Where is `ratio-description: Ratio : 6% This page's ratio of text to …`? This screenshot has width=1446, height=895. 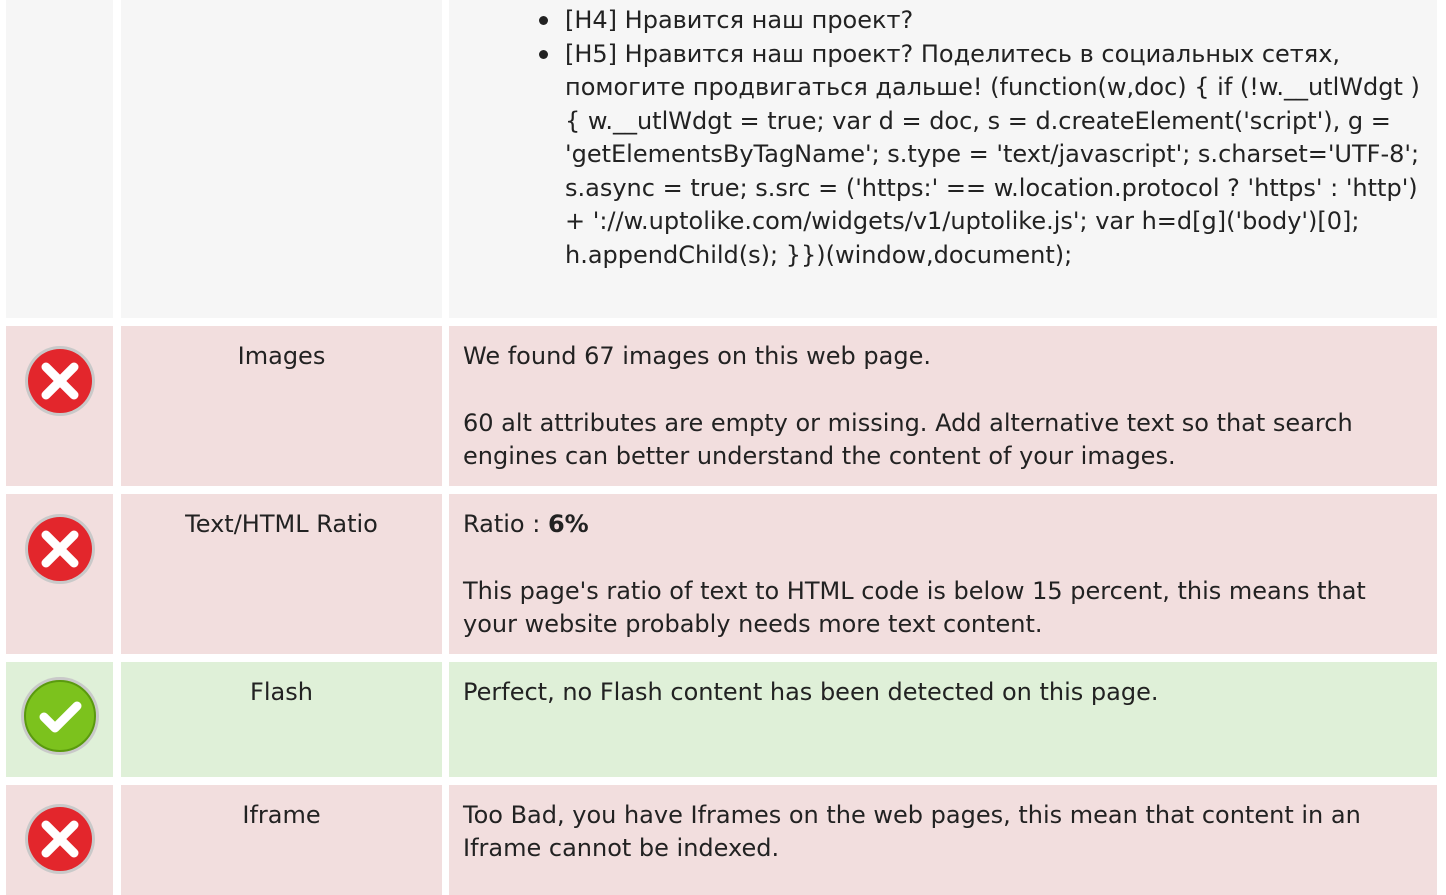
ratio-description: Ratio : 6% This page's ratio of text to … is located at coordinates (943, 574).